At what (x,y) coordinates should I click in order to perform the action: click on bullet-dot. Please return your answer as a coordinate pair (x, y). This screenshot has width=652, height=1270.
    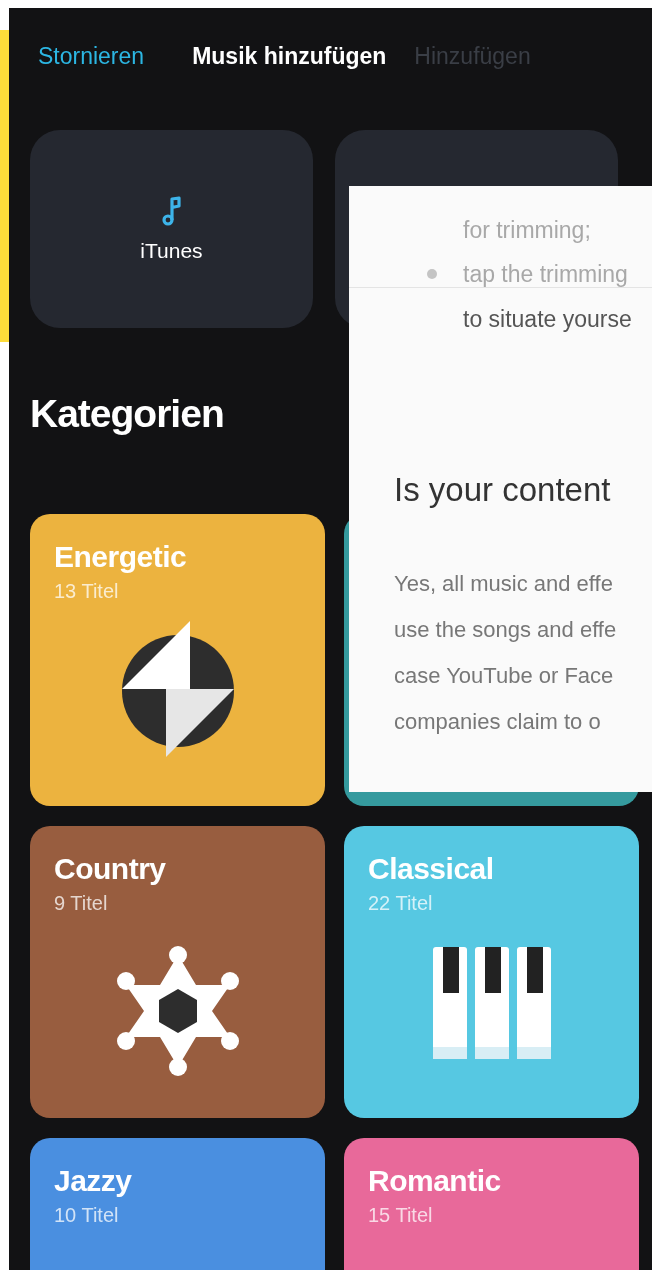
    Looking at the image, I should click on (432, 274).